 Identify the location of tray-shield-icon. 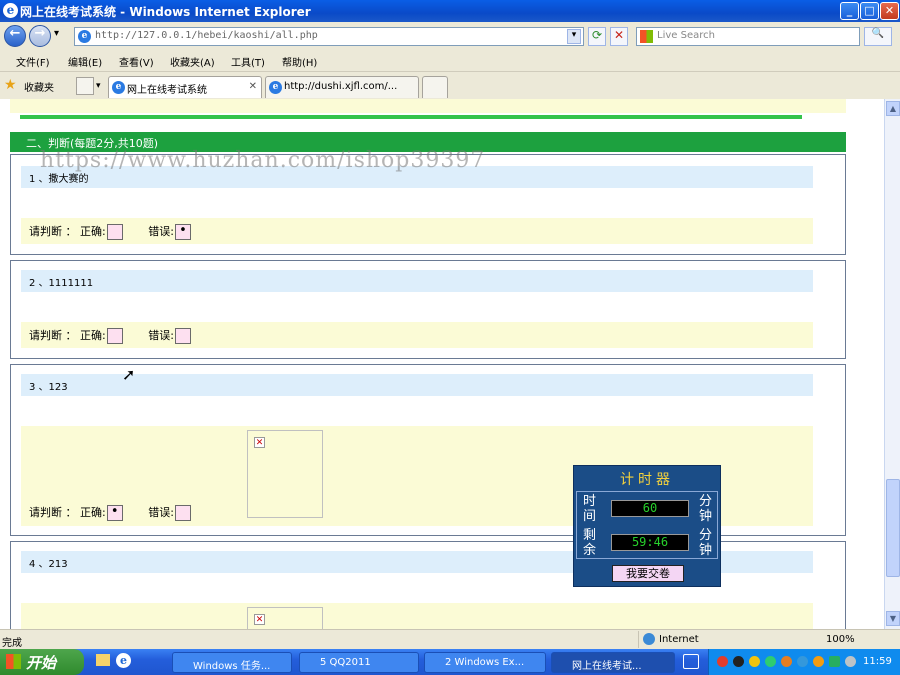
(818, 661).